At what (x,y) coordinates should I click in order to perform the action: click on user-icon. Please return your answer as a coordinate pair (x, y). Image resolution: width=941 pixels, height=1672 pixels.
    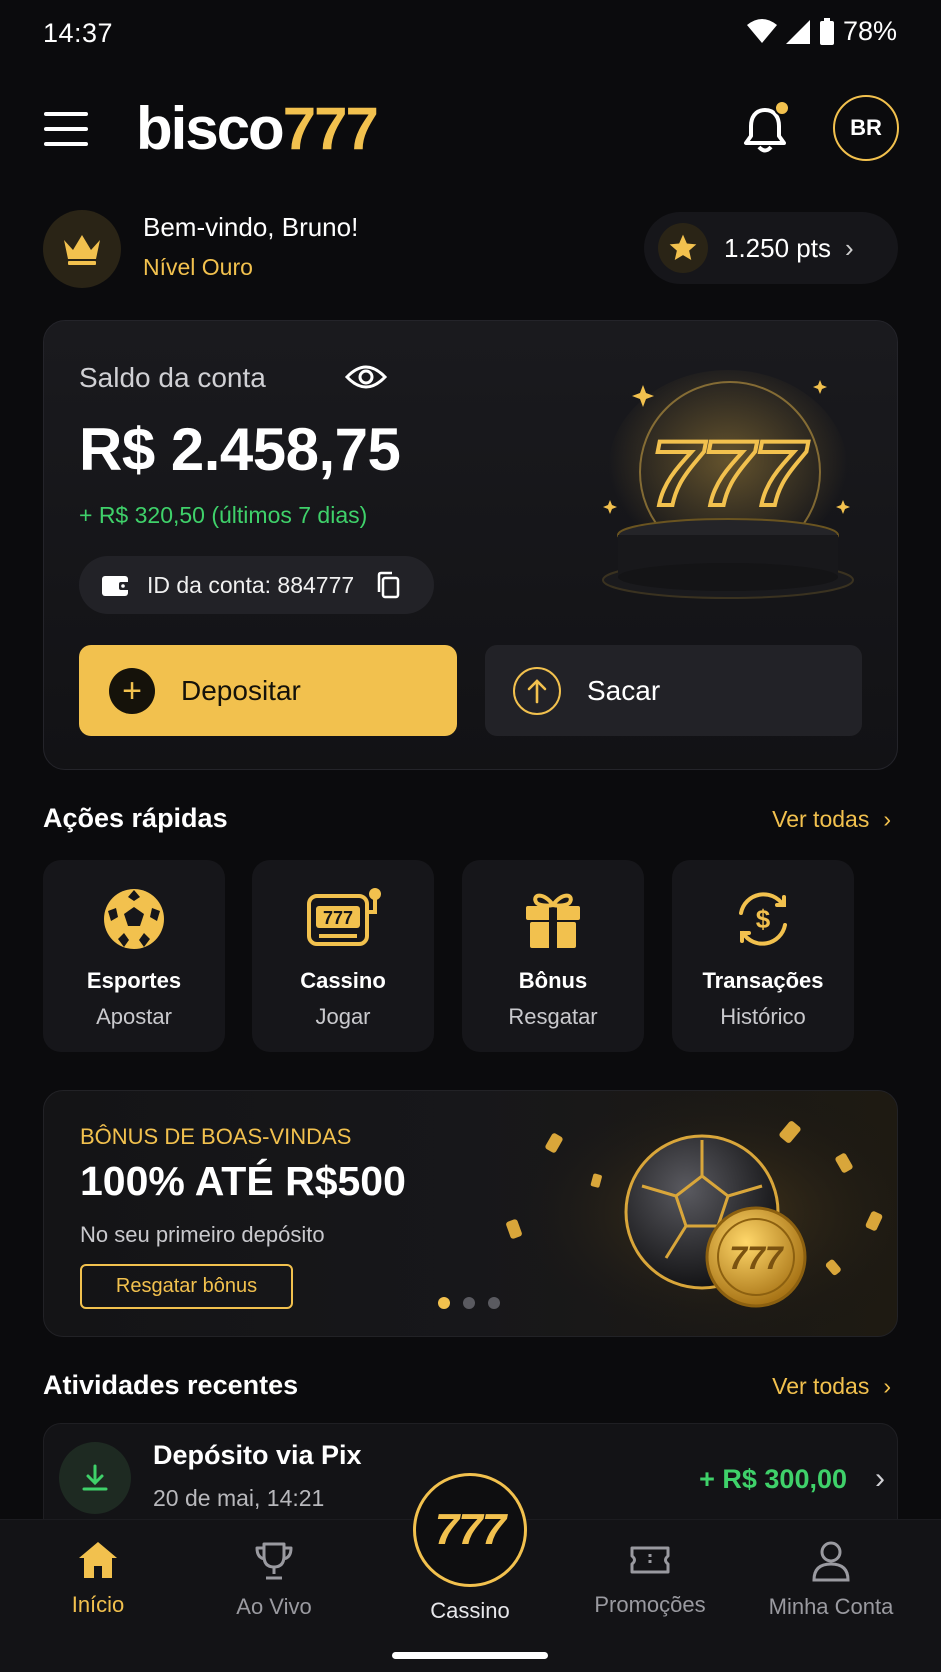
    Looking at the image, I should click on (831, 1561).